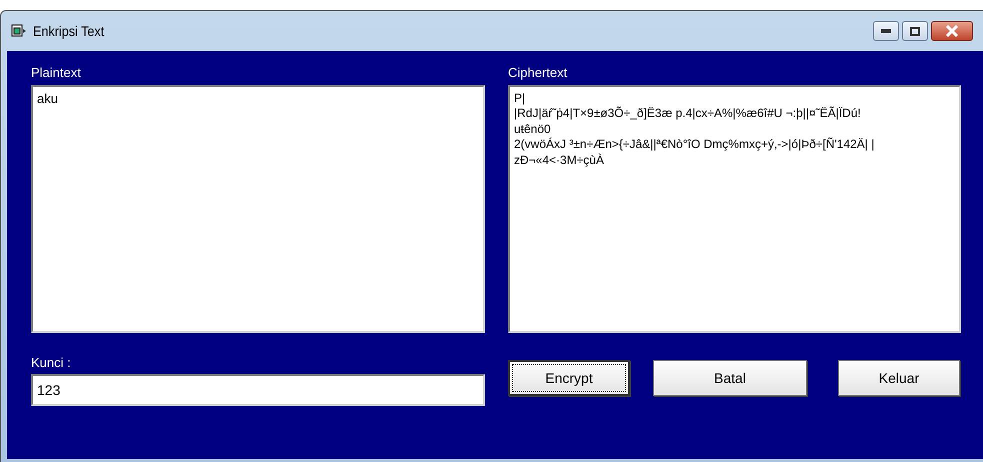  What do you see at coordinates (51, 363) in the screenshot?
I see `key-label: Kunci :` at bounding box center [51, 363].